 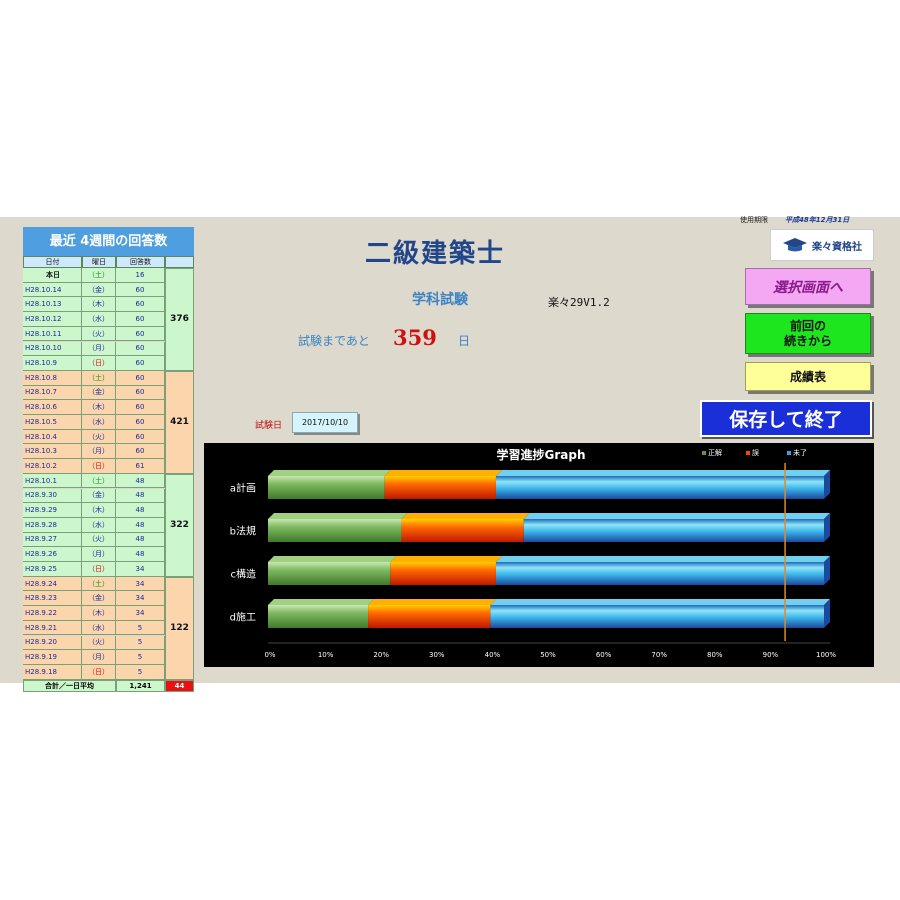 What do you see at coordinates (659, 655) in the screenshot?
I see `x-tick-label: 70%` at bounding box center [659, 655].